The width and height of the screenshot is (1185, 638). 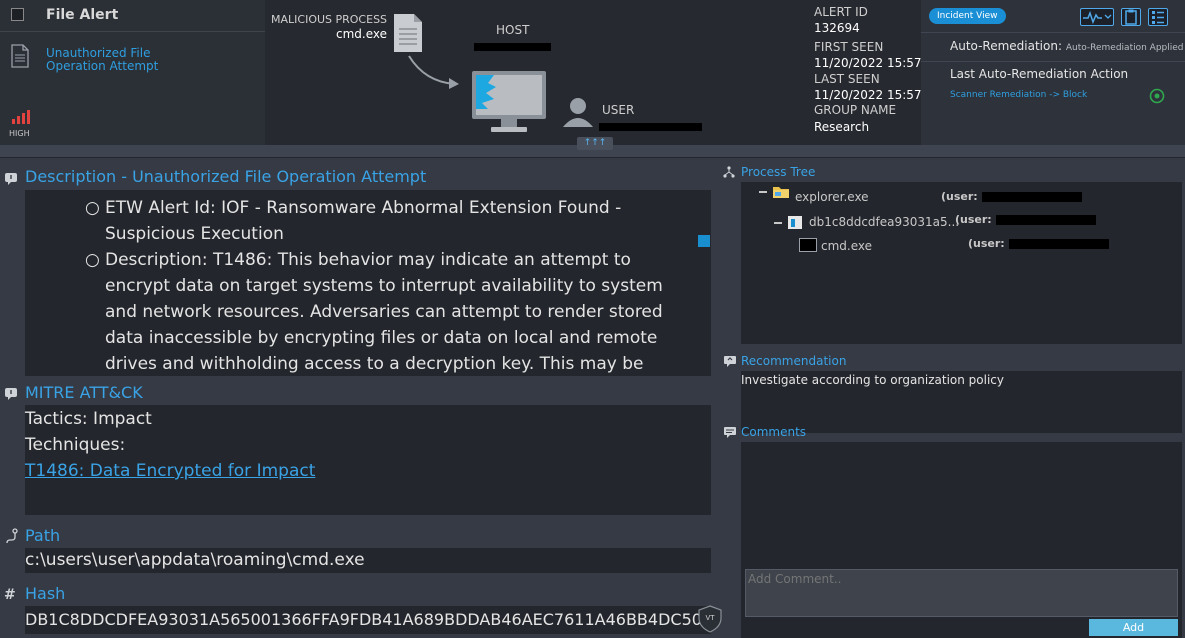 I want to click on alert-name-link: Unauthorized File Operation Attempt, so click(x=116, y=60).